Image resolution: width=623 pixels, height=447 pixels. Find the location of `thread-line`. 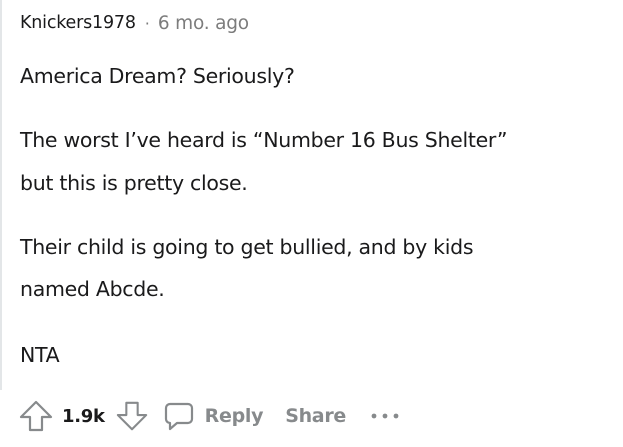

thread-line is located at coordinates (1, 195).